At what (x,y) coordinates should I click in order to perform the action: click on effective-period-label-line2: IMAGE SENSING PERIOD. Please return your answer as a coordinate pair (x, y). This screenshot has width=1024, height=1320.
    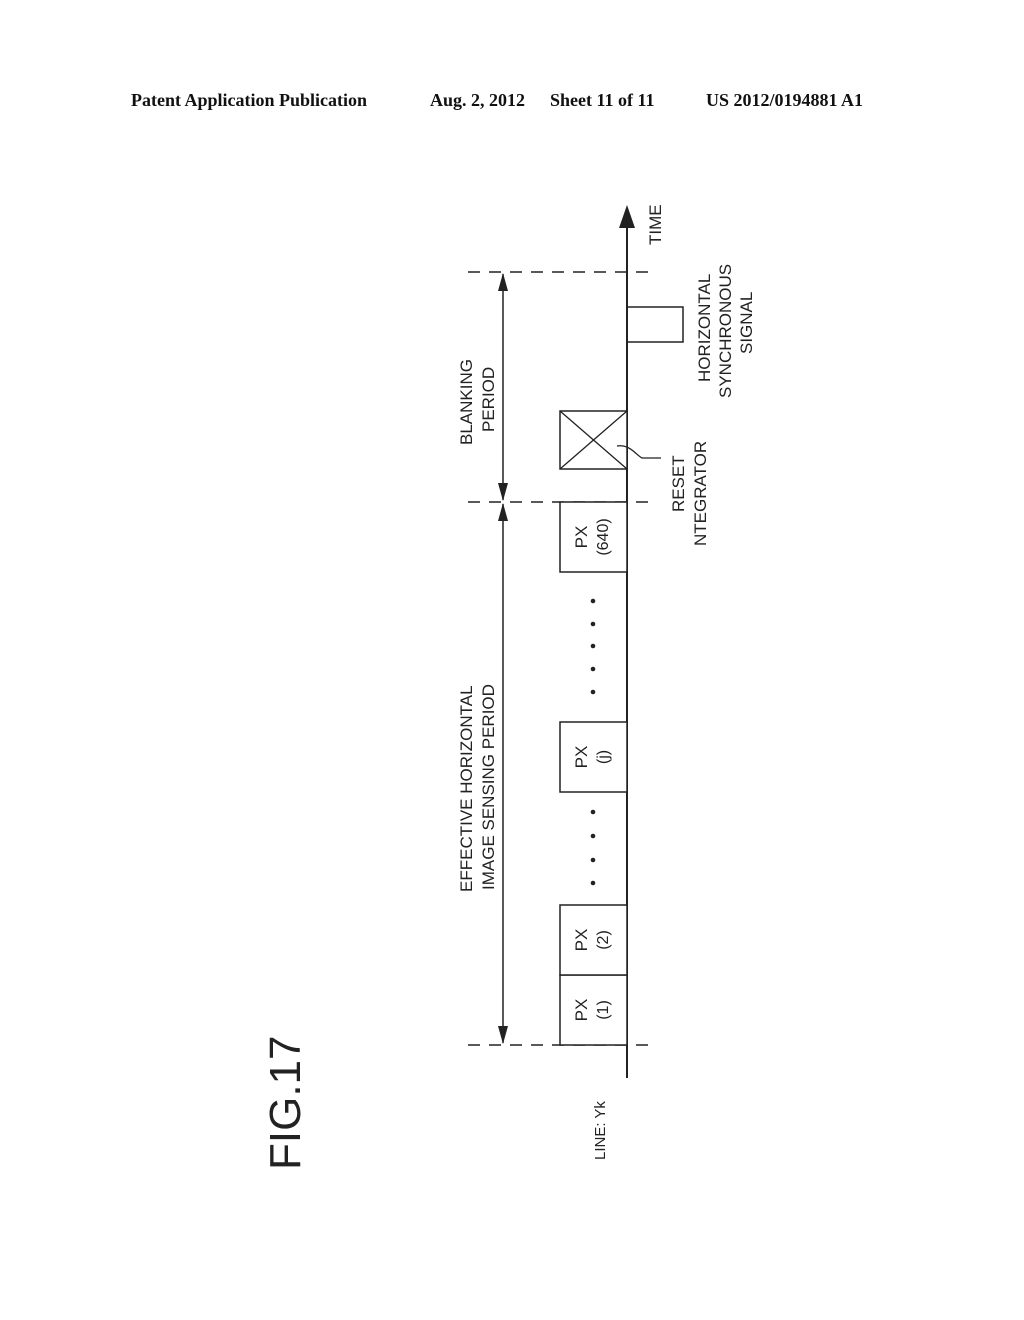
    Looking at the image, I should click on (488, 787).